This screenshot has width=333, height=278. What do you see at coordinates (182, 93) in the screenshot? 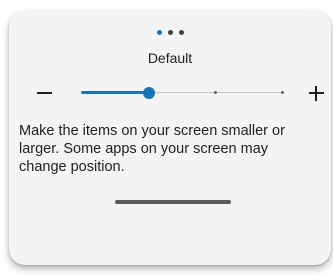
I see `size-slider` at bounding box center [182, 93].